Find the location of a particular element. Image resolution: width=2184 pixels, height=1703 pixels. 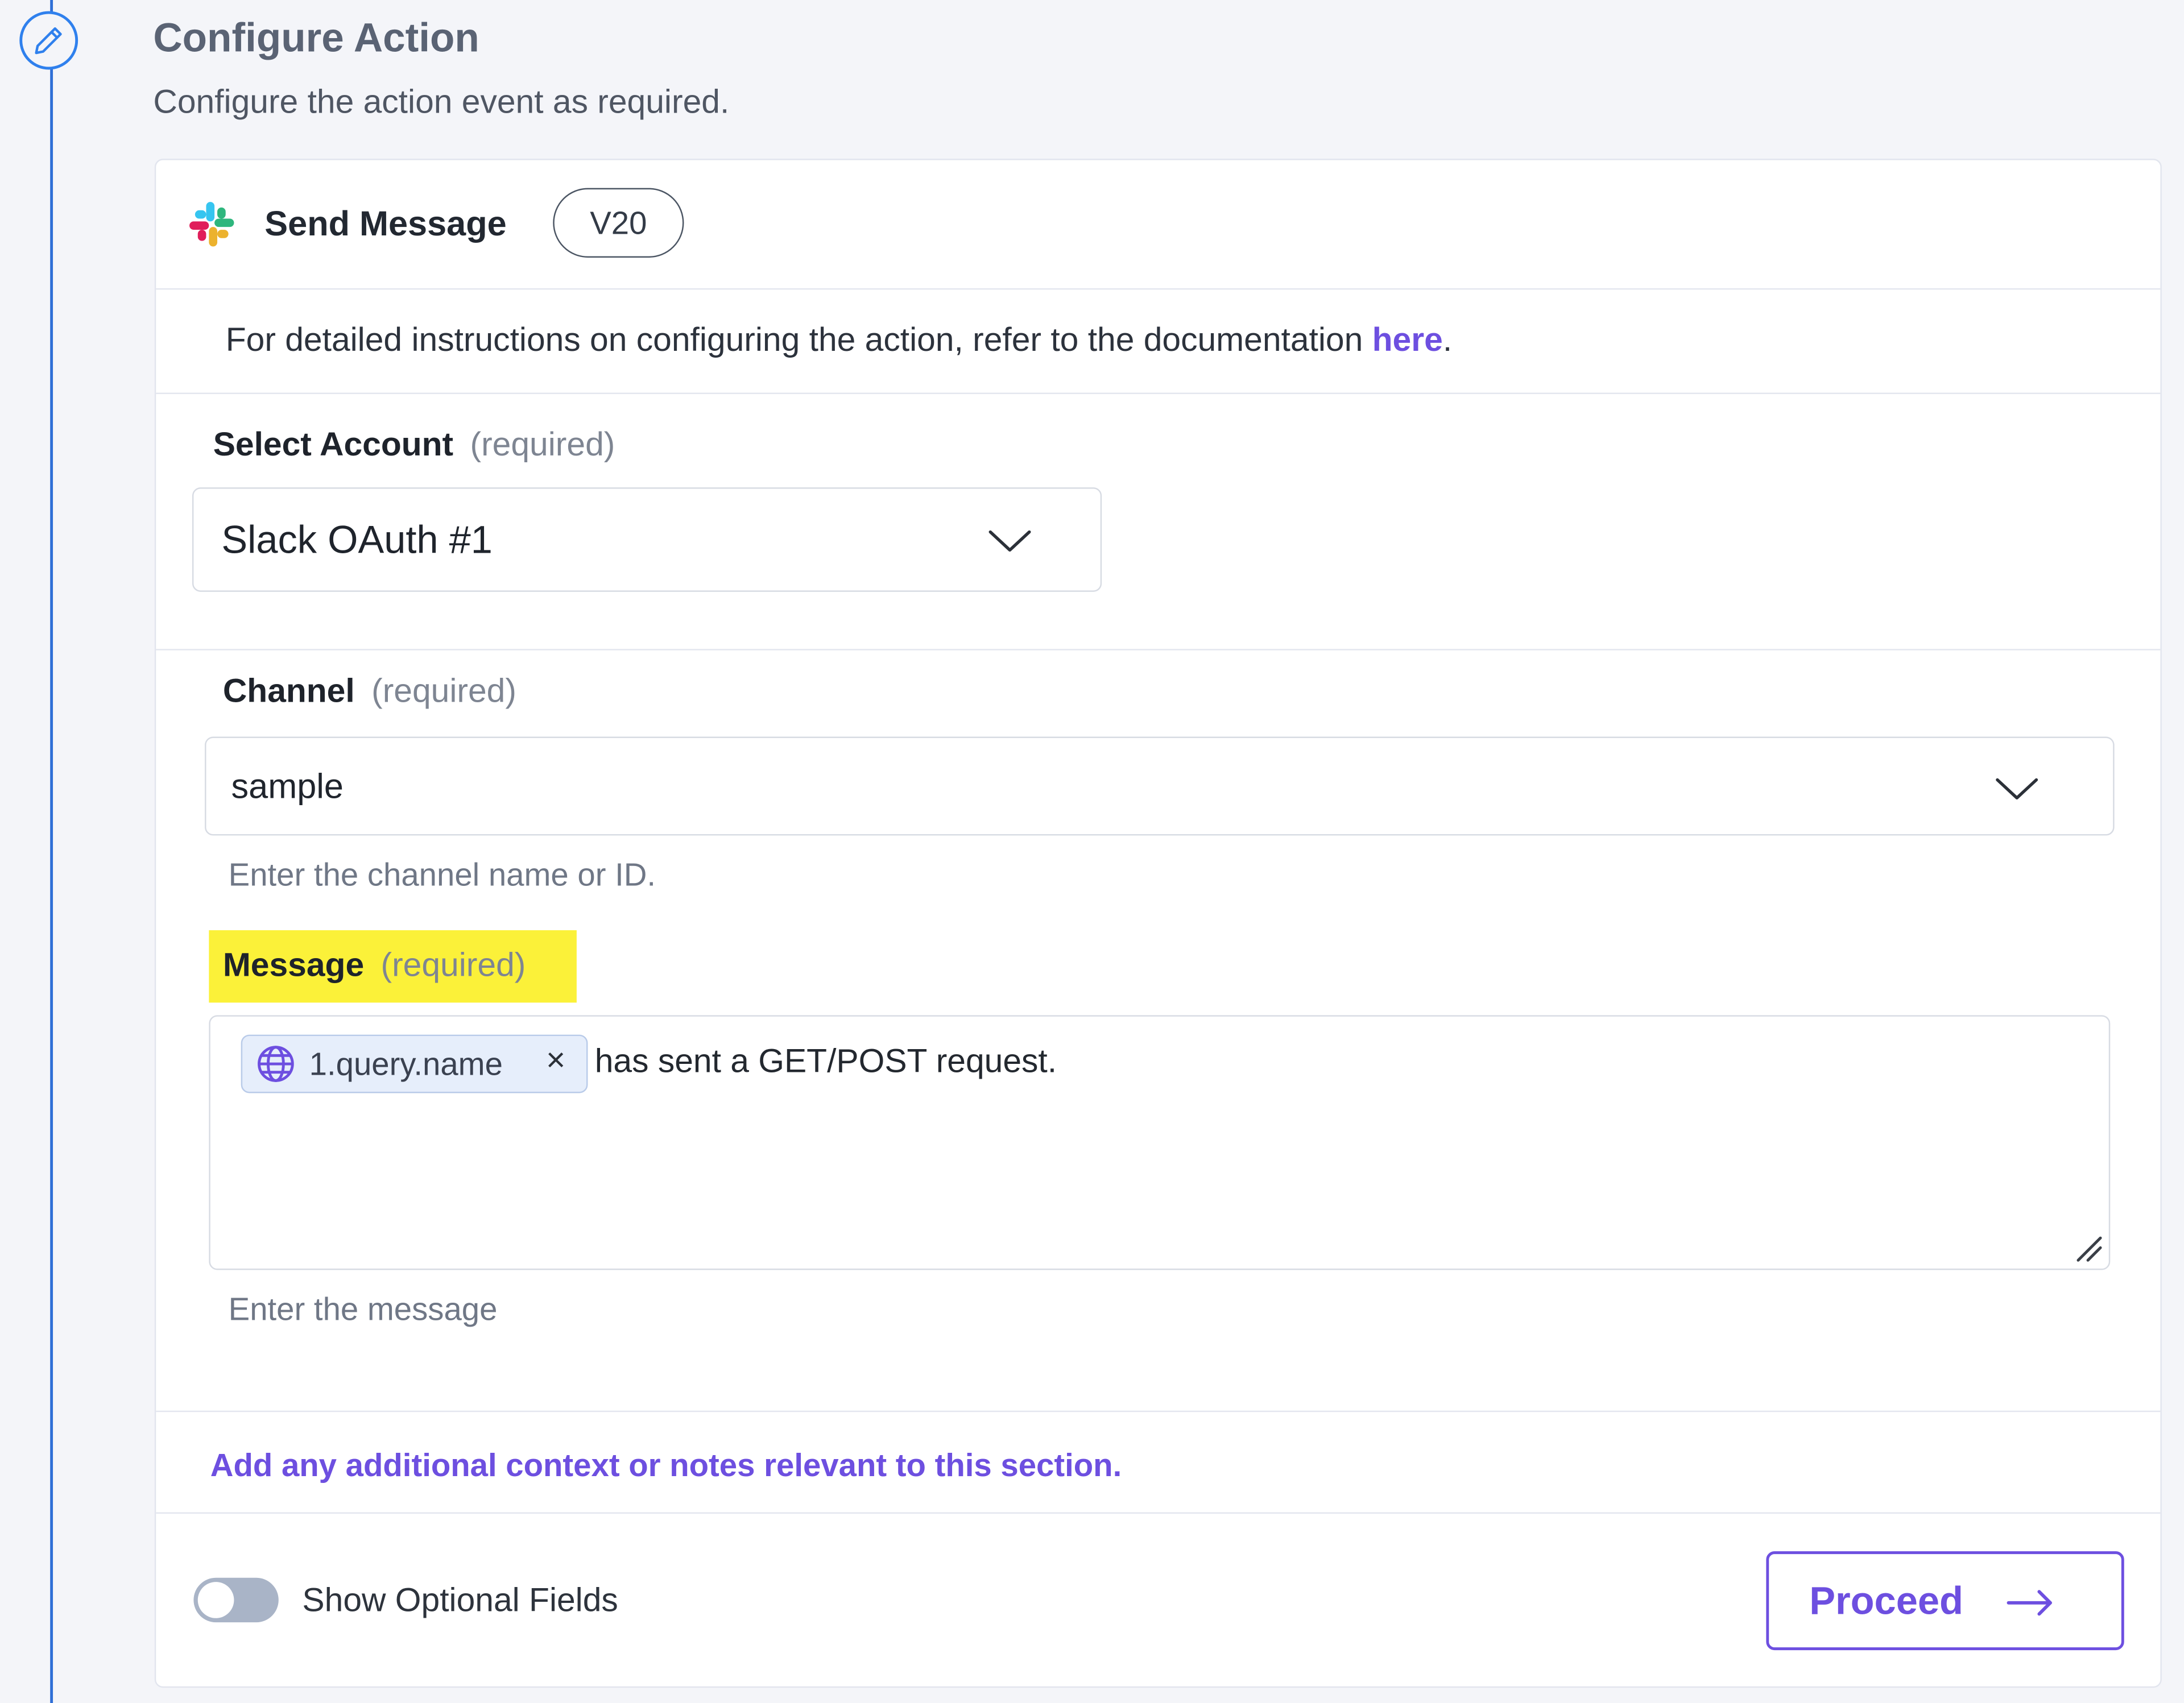

action-header: Send Message V20 is located at coordinates (1158, 225).